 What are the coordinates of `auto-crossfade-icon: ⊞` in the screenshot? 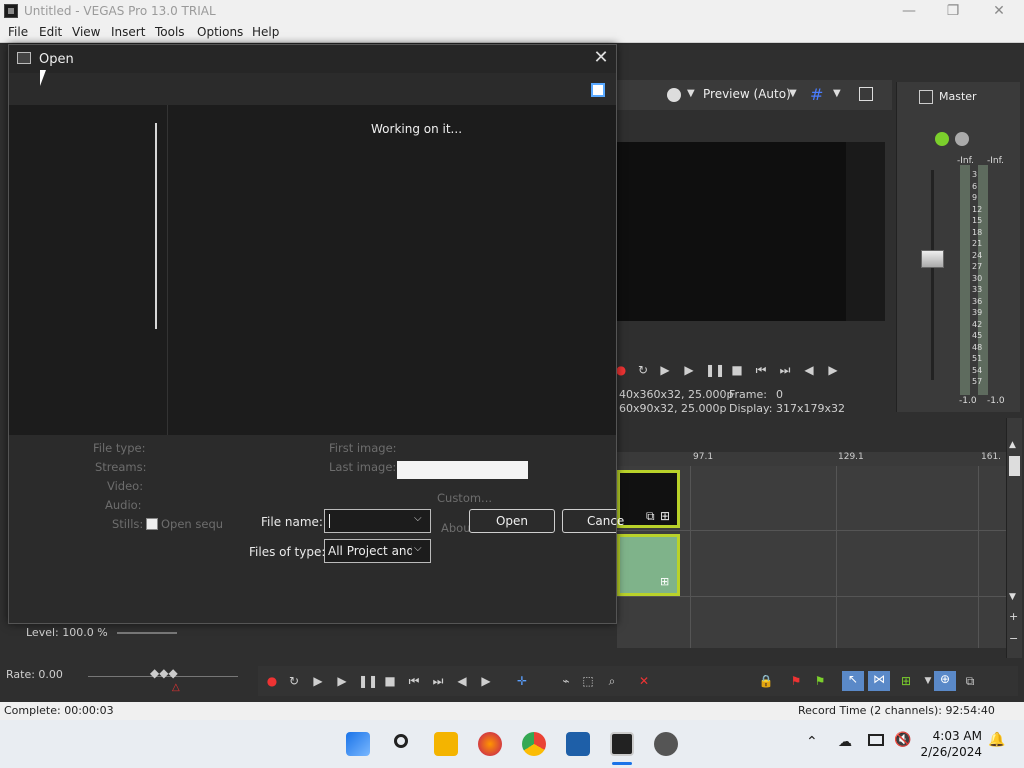 It's located at (906, 681).